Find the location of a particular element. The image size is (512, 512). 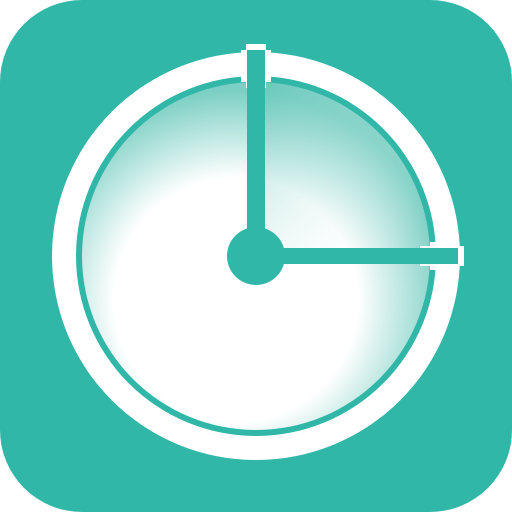

hand-gap-top-right is located at coordinates (268, 66).